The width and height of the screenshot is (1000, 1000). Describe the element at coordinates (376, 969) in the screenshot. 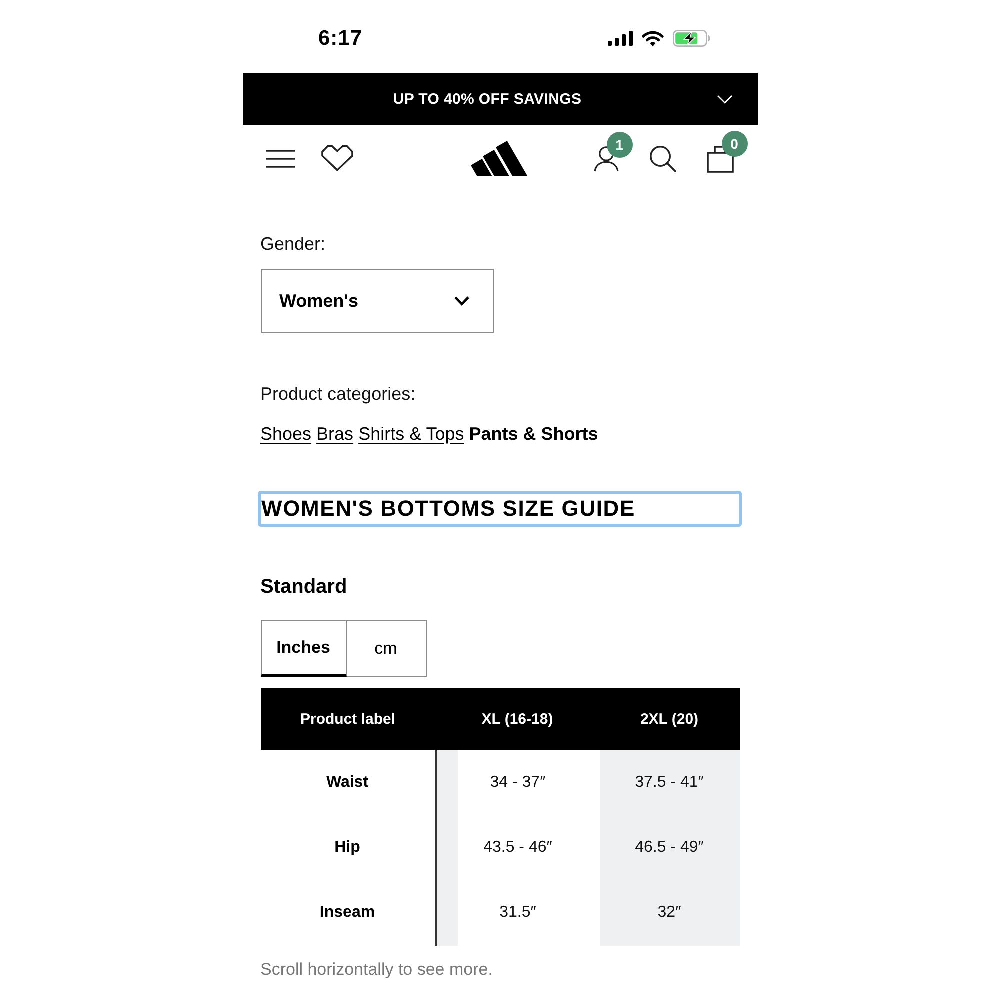

I see `scroll-hint: Scroll horizontally to see more.` at that location.